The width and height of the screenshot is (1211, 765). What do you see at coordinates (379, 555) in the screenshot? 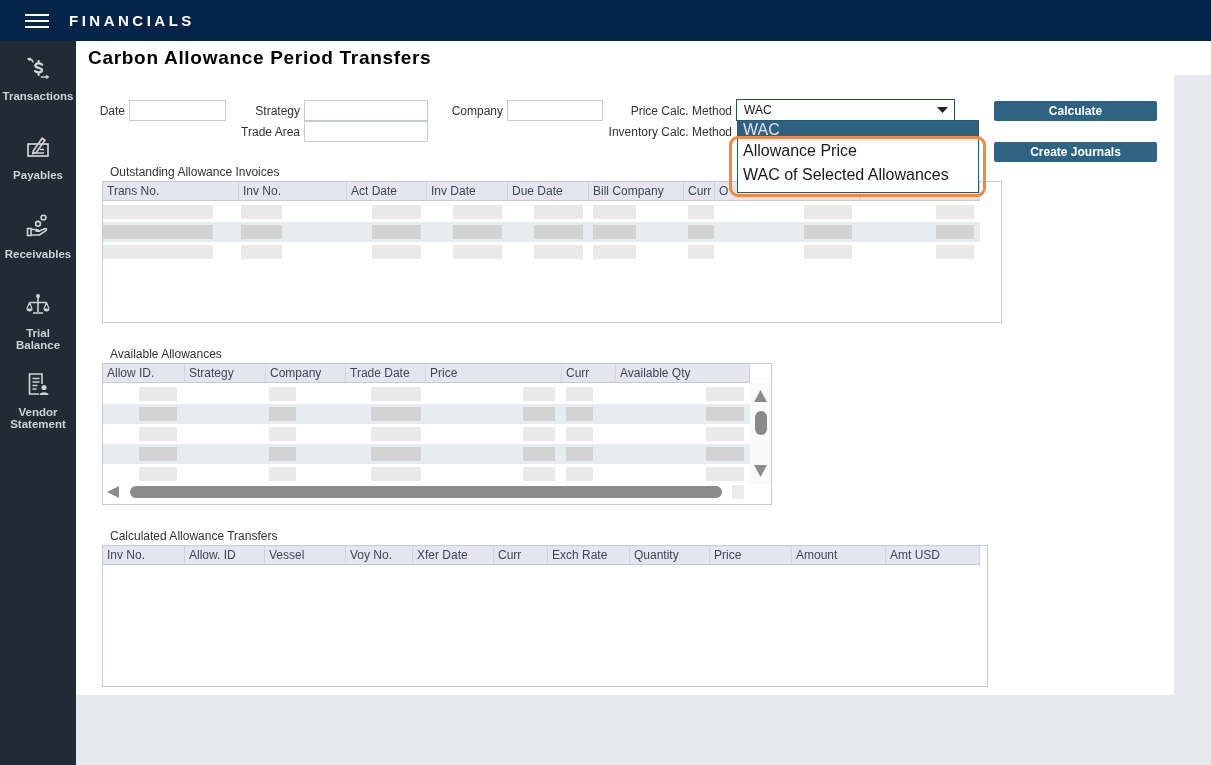
I see `column-header: Voy No.` at bounding box center [379, 555].